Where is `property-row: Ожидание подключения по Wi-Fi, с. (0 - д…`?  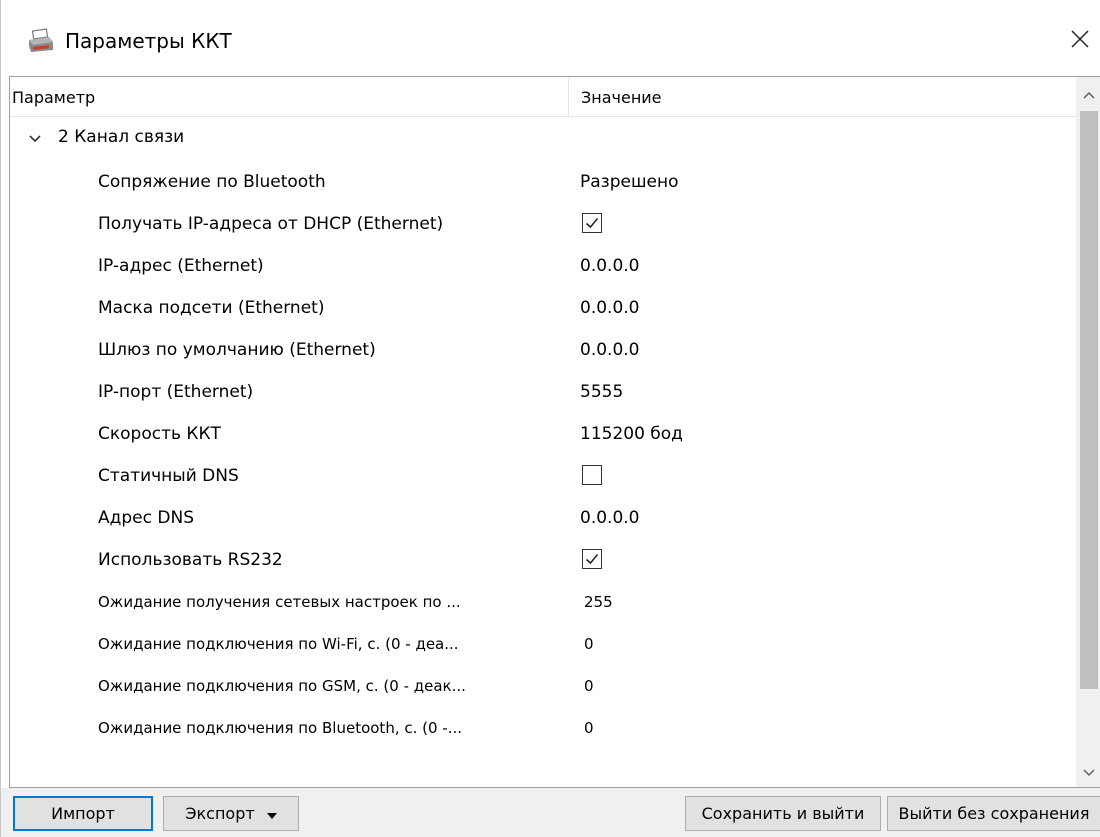 property-row: Ожидание подключения по Wi-Fi, с. (0 - д… is located at coordinates (543, 644).